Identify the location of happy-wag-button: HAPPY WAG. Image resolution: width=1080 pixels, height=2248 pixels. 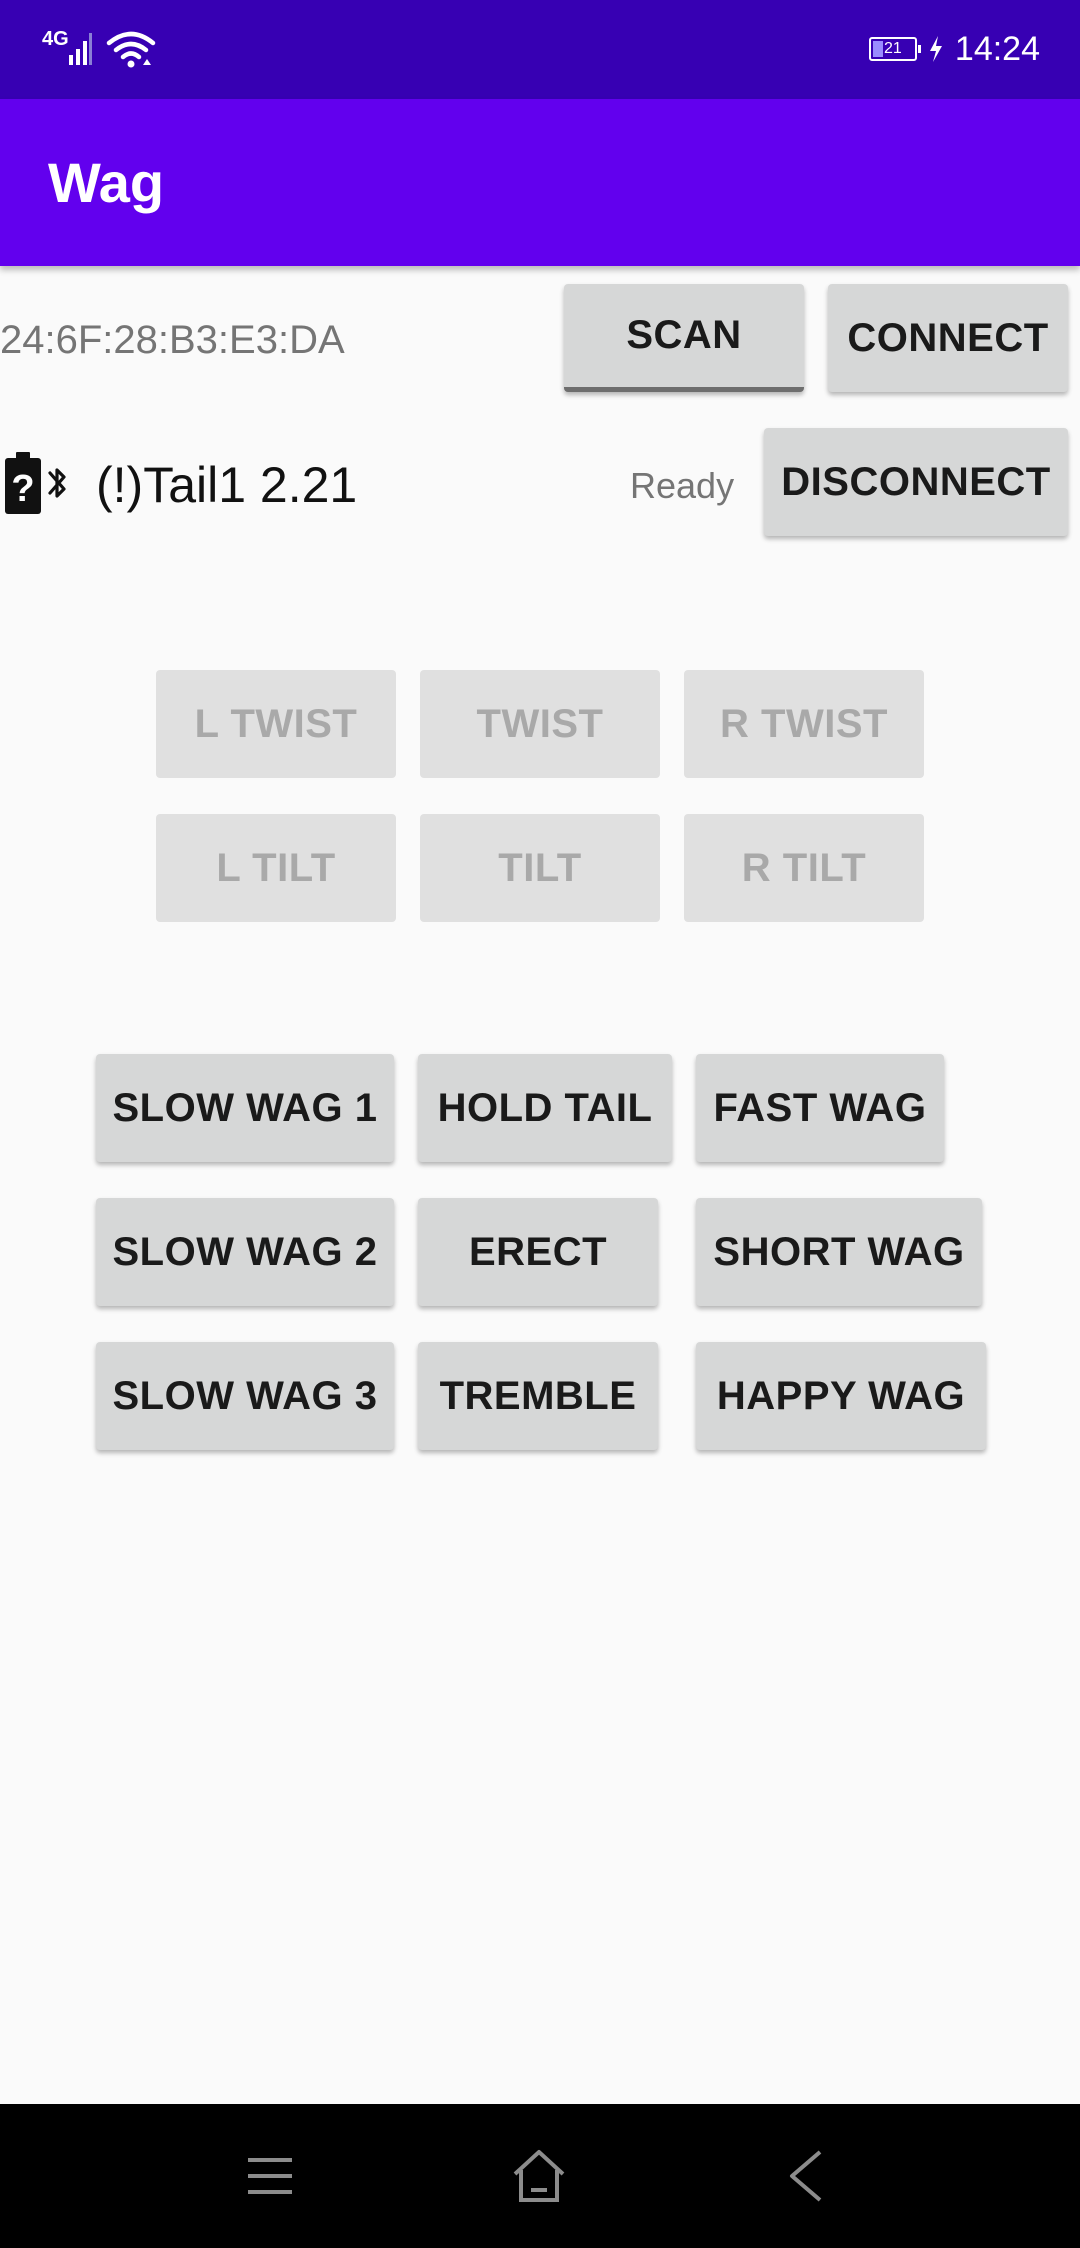
(841, 1396).